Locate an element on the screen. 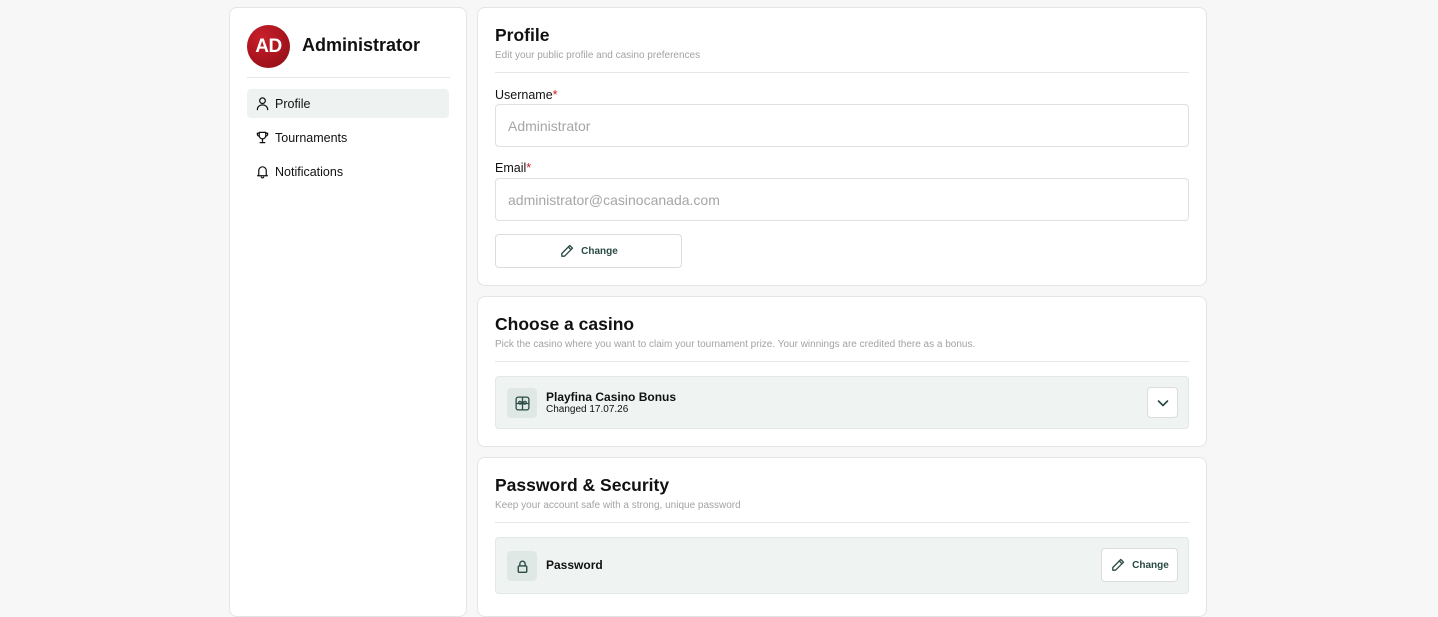  sidebar-item-label: Tournaments is located at coordinates (311, 137).